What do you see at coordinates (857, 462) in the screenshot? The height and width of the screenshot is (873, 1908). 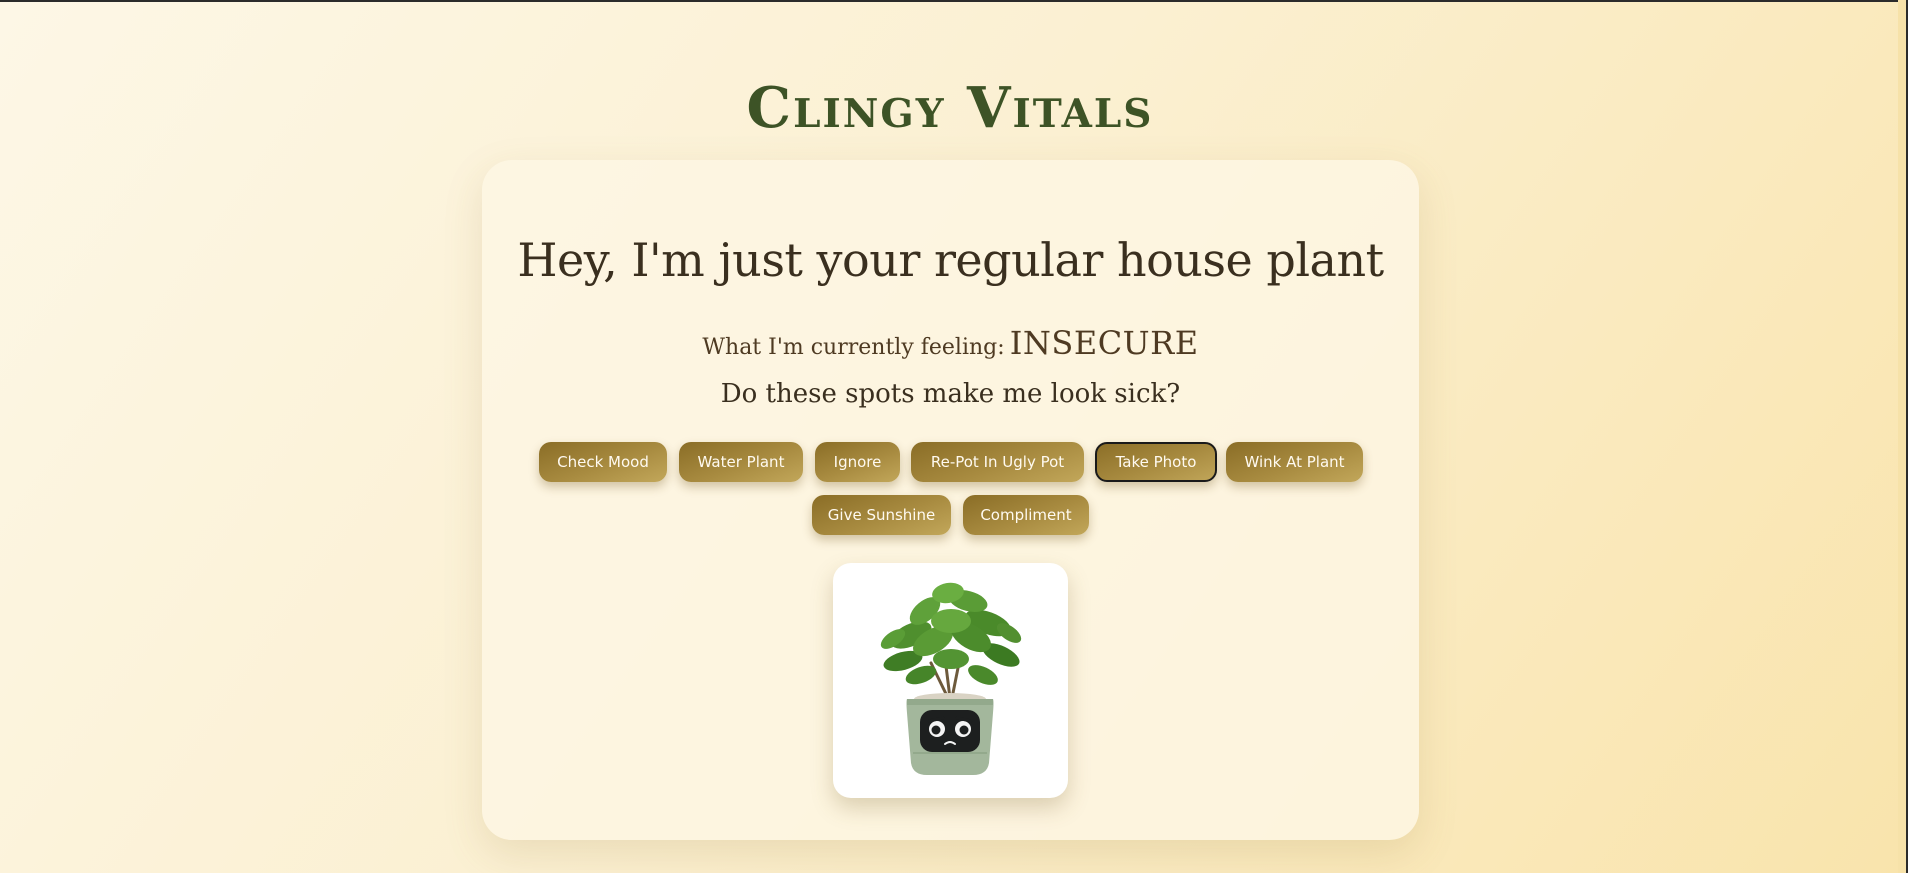 I see `ignore-button: Ignore` at bounding box center [857, 462].